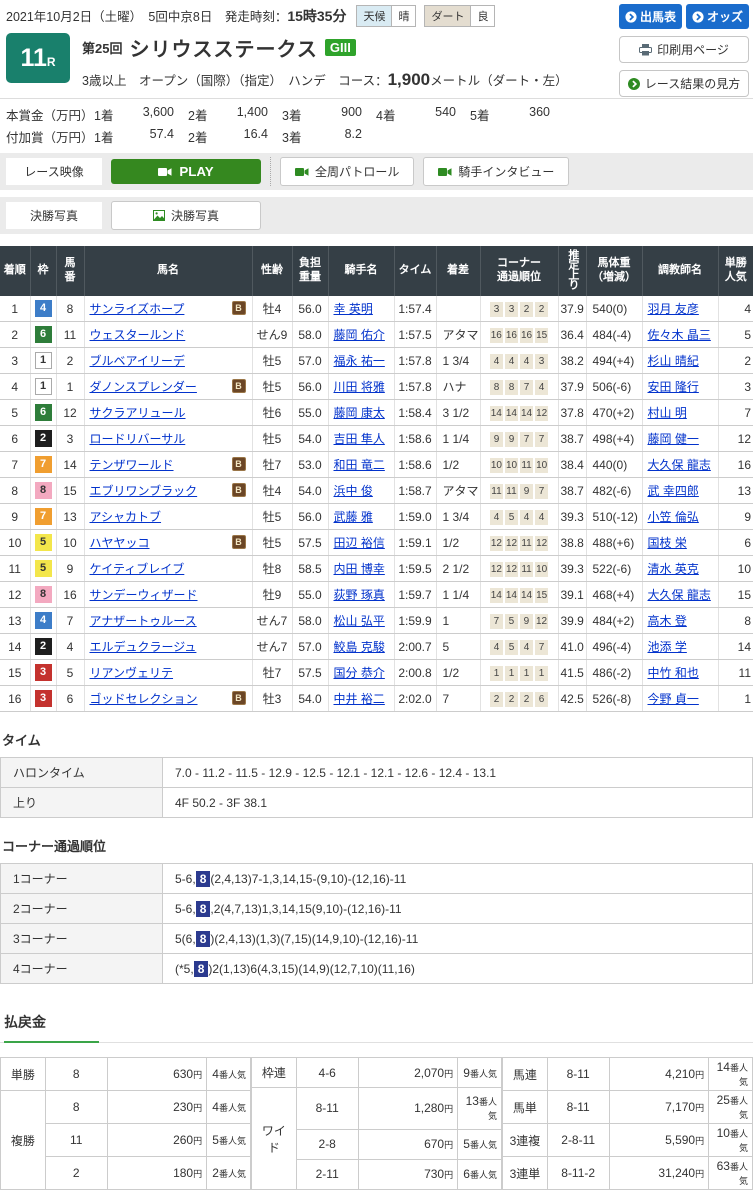 The image size is (753, 1191). I want to click on jockey-link: 幸 英明, so click(353, 309).